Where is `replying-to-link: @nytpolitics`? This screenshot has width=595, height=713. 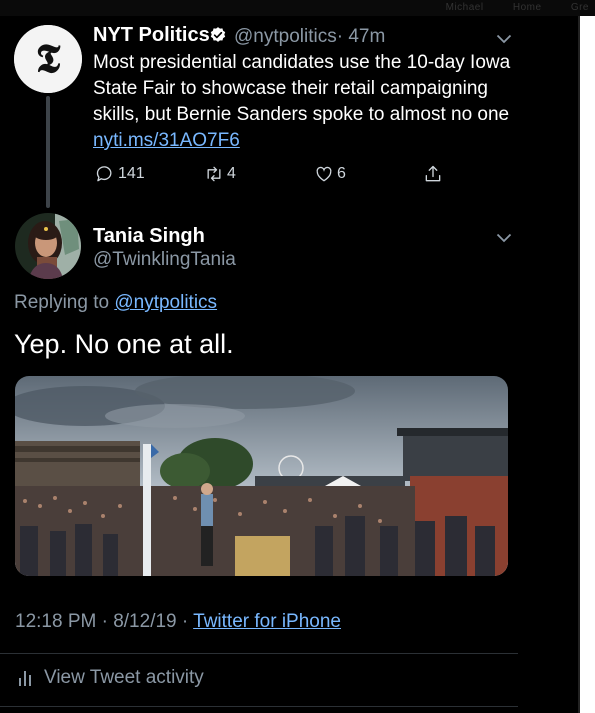 replying-to-link: @nytpolitics is located at coordinates (165, 302).